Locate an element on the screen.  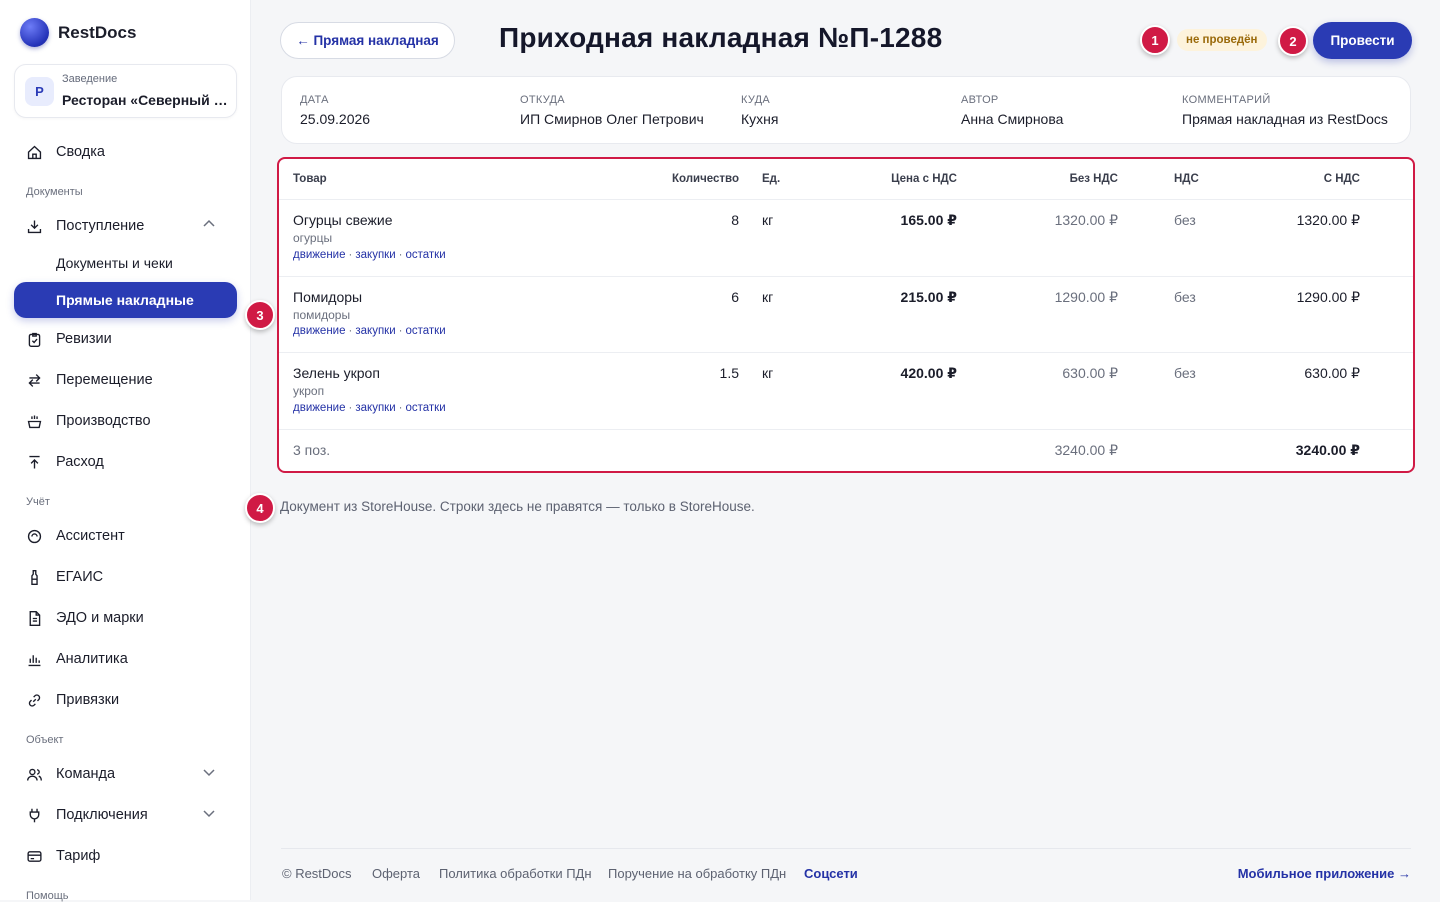
item-net: 1290.00 ₽ is located at coordinates (1086, 297).